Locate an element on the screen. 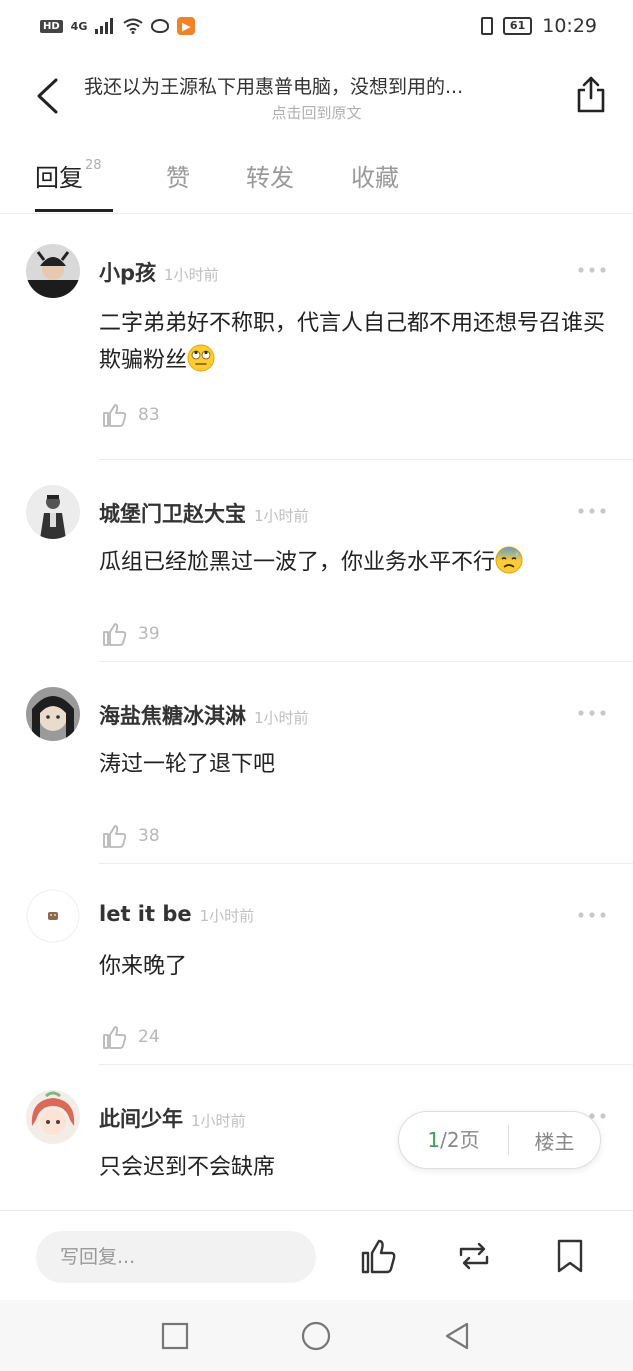  share-icon is located at coordinates (591, 95).